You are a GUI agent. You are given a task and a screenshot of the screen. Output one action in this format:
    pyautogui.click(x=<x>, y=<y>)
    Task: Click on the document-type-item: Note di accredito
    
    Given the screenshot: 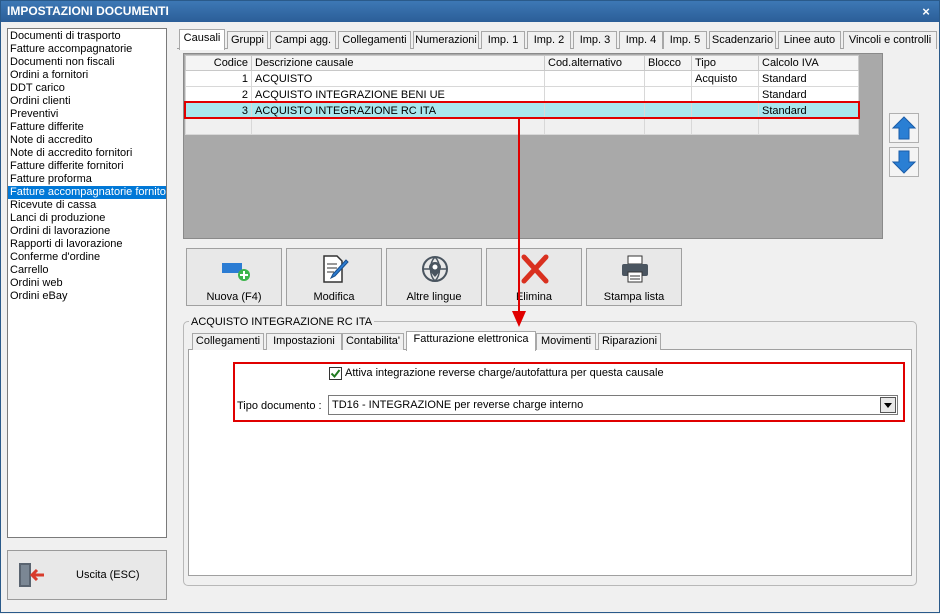 What is the action you would take?
    pyautogui.click(x=87, y=140)
    